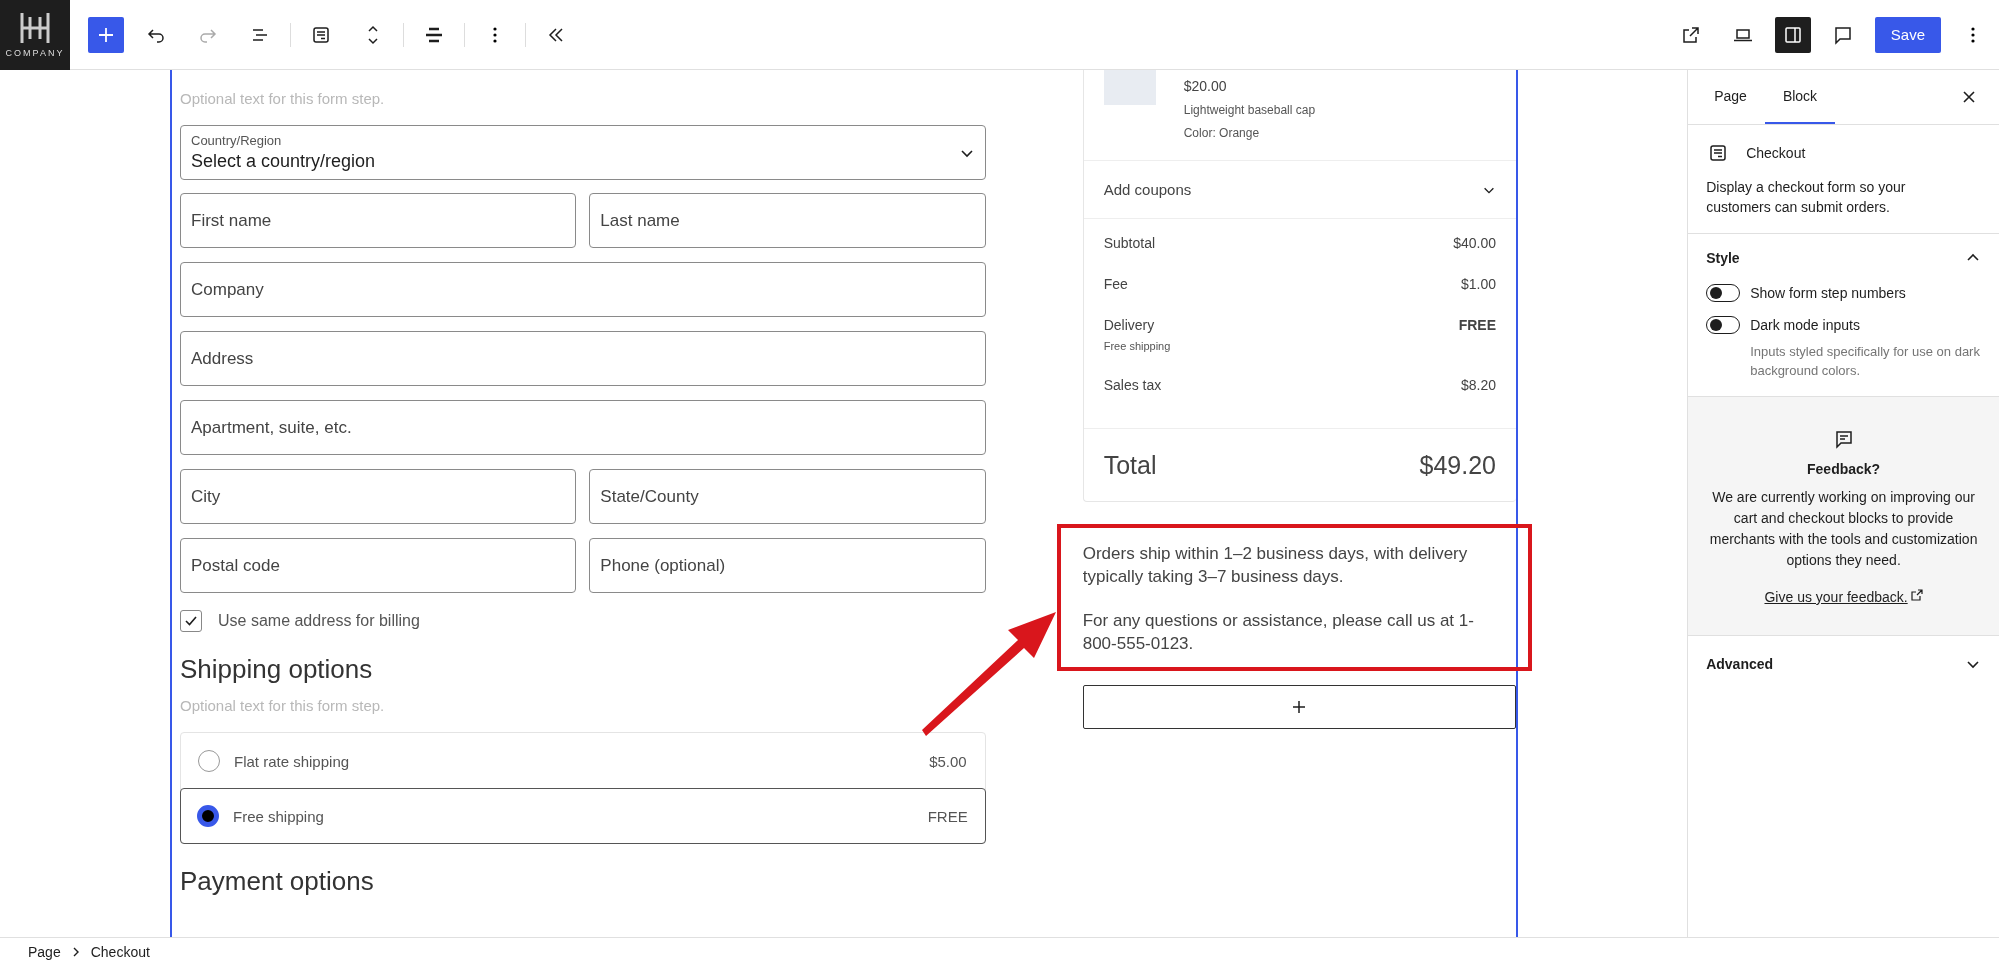  Describe the element at coordinates (75, 952) in the screenshot. I see `chevron-right-icon` at that location.